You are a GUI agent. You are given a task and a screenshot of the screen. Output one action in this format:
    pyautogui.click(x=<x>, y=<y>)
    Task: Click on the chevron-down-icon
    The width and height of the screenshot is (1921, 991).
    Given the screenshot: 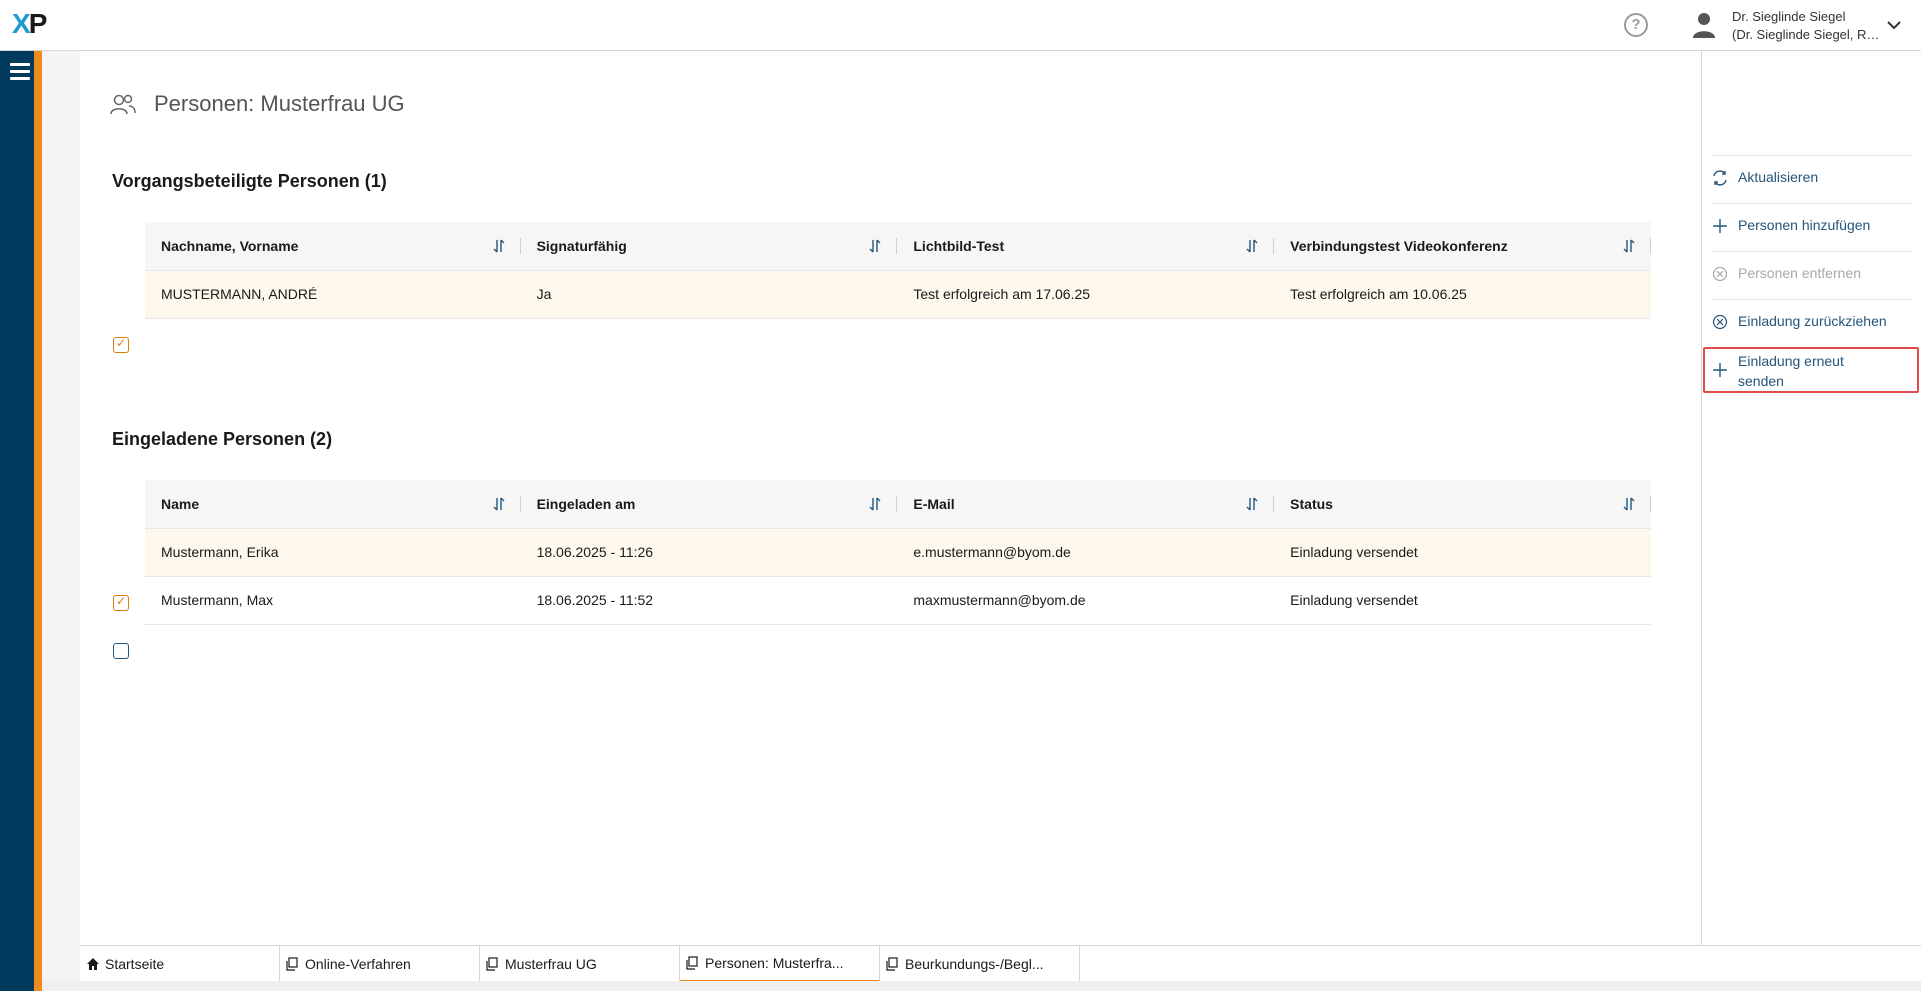 What is the action you would take?
    pyautogui.click(x=1894, y=25)
    